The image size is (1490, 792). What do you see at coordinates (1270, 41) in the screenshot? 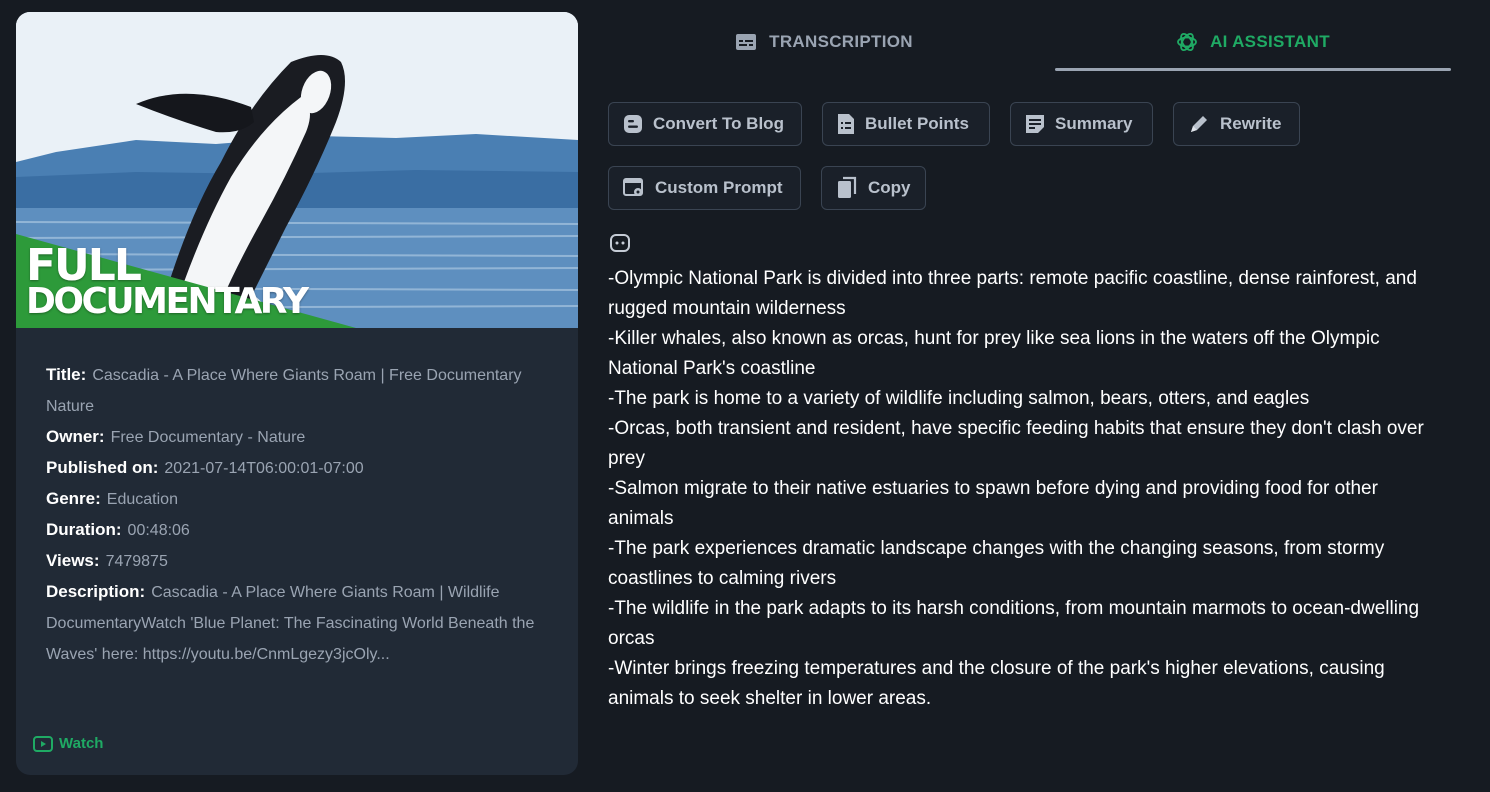
I see `tab-ai-assistant-label: AI ASSISTANT` at bounding box center [1270, 41].